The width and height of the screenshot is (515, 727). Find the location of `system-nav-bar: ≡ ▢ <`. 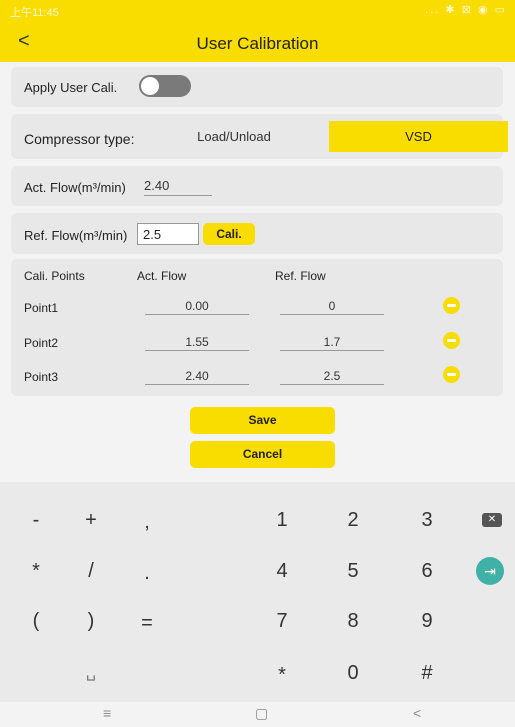

system-nav-bar: ≡ ▢ < is located at coordinates (257, 714).